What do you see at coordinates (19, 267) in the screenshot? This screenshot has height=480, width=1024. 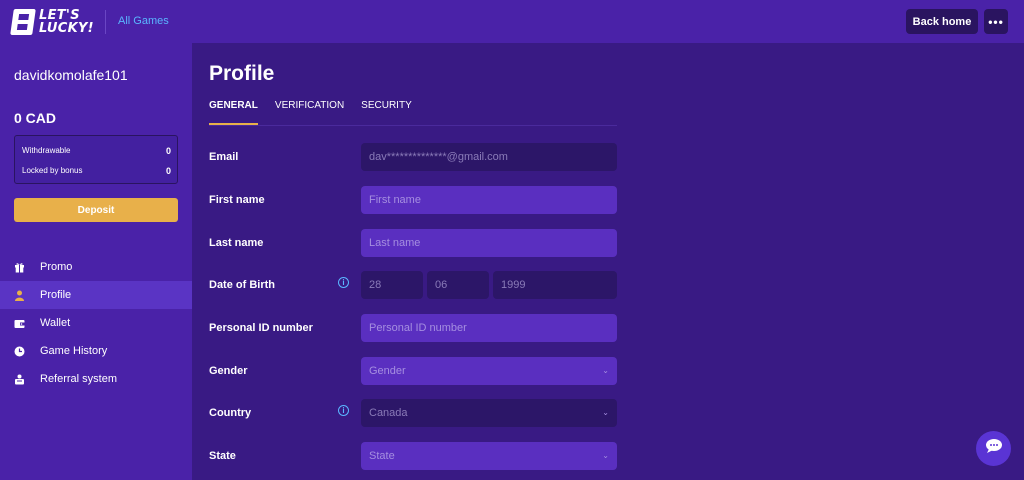 I see `gift-icon` at bounding box center [19, 267].